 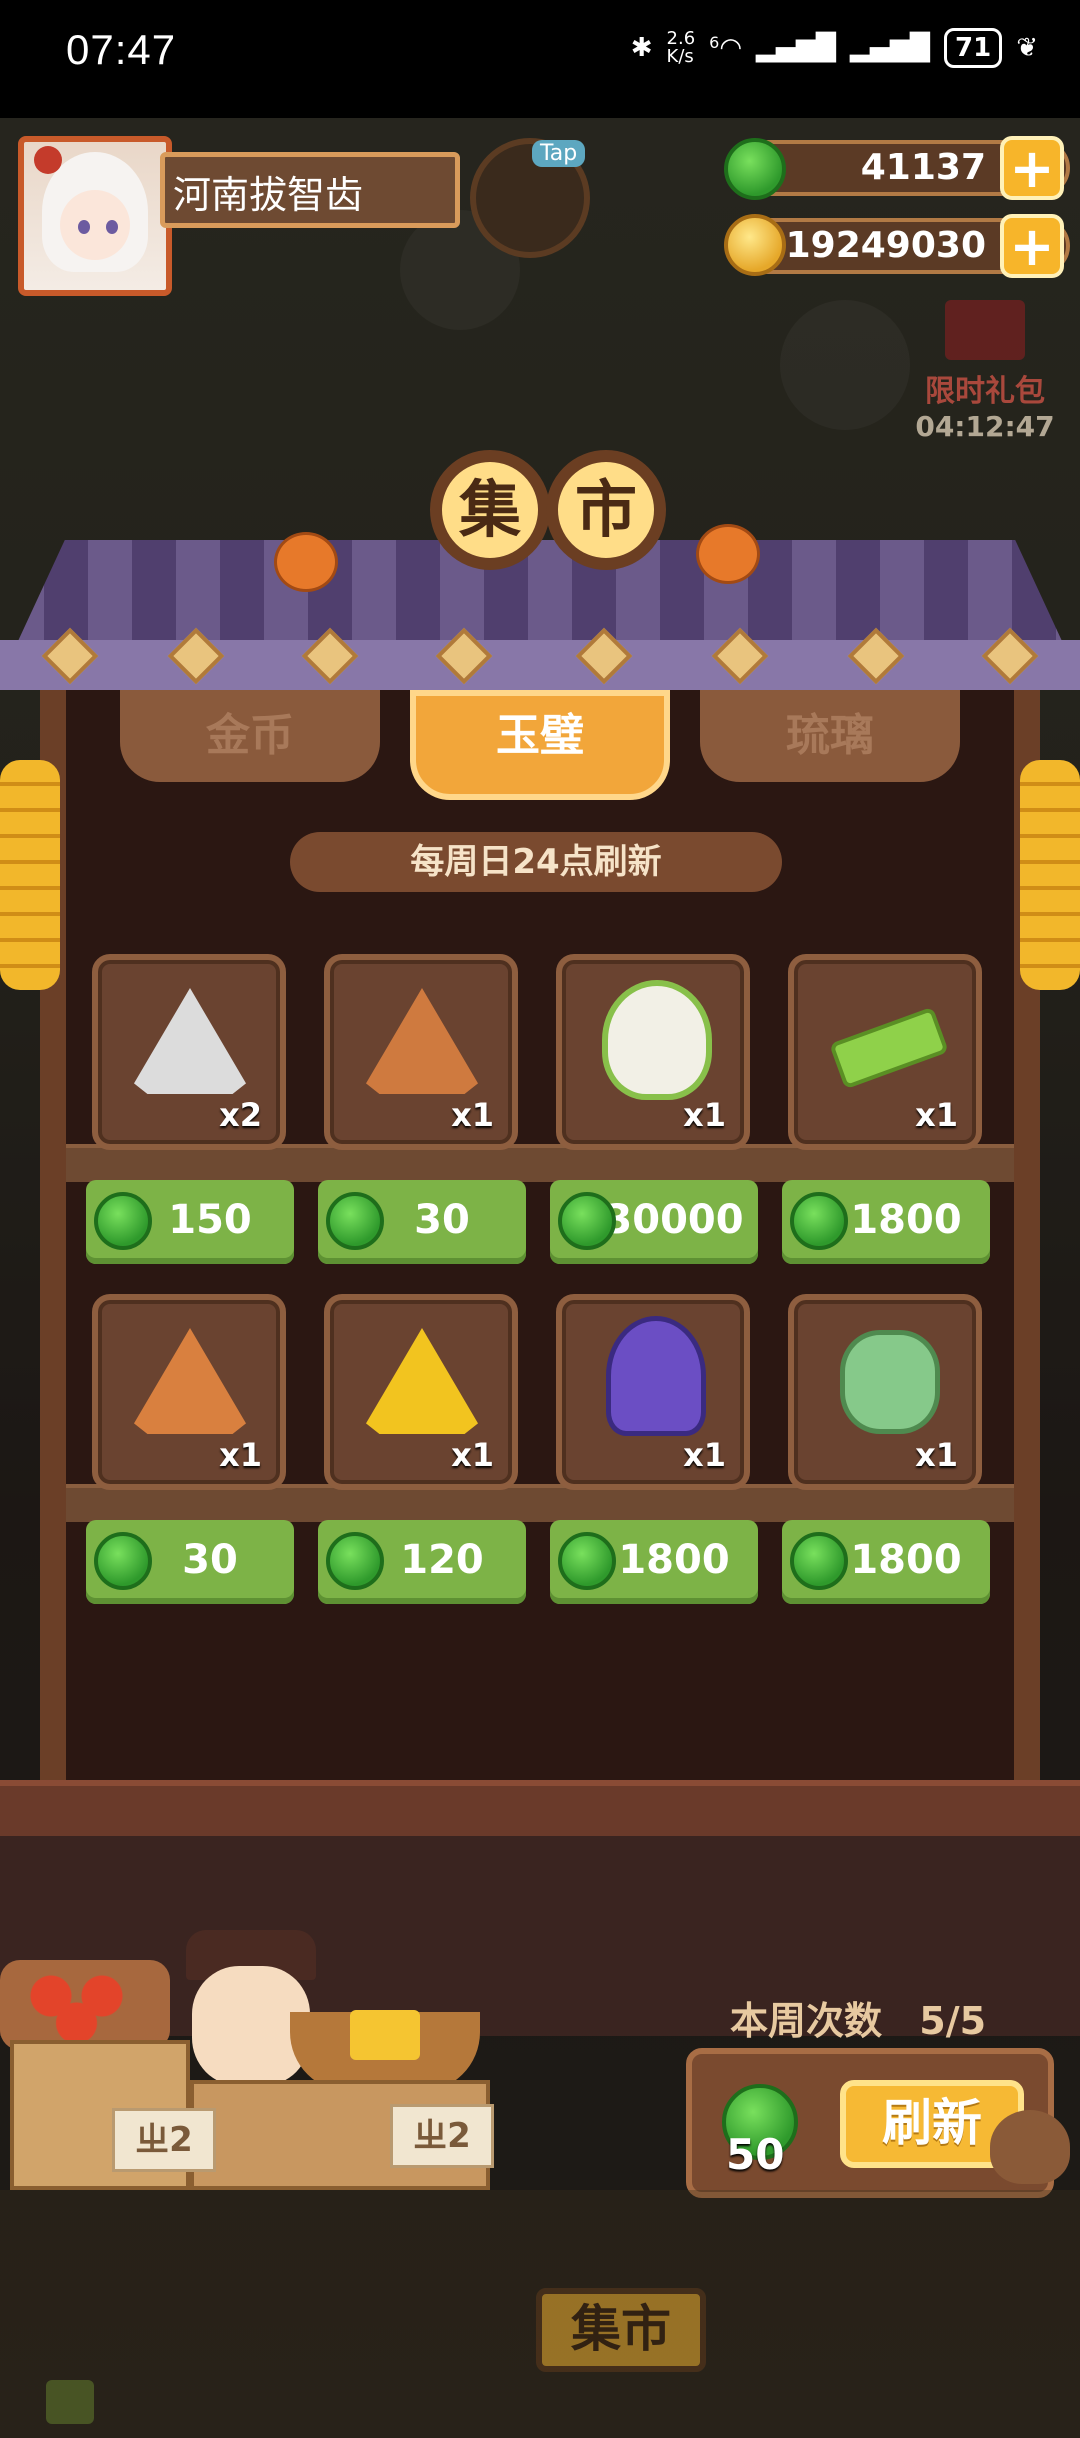 I want to click on jade-slip-icon, so click(x=889, y=1048).